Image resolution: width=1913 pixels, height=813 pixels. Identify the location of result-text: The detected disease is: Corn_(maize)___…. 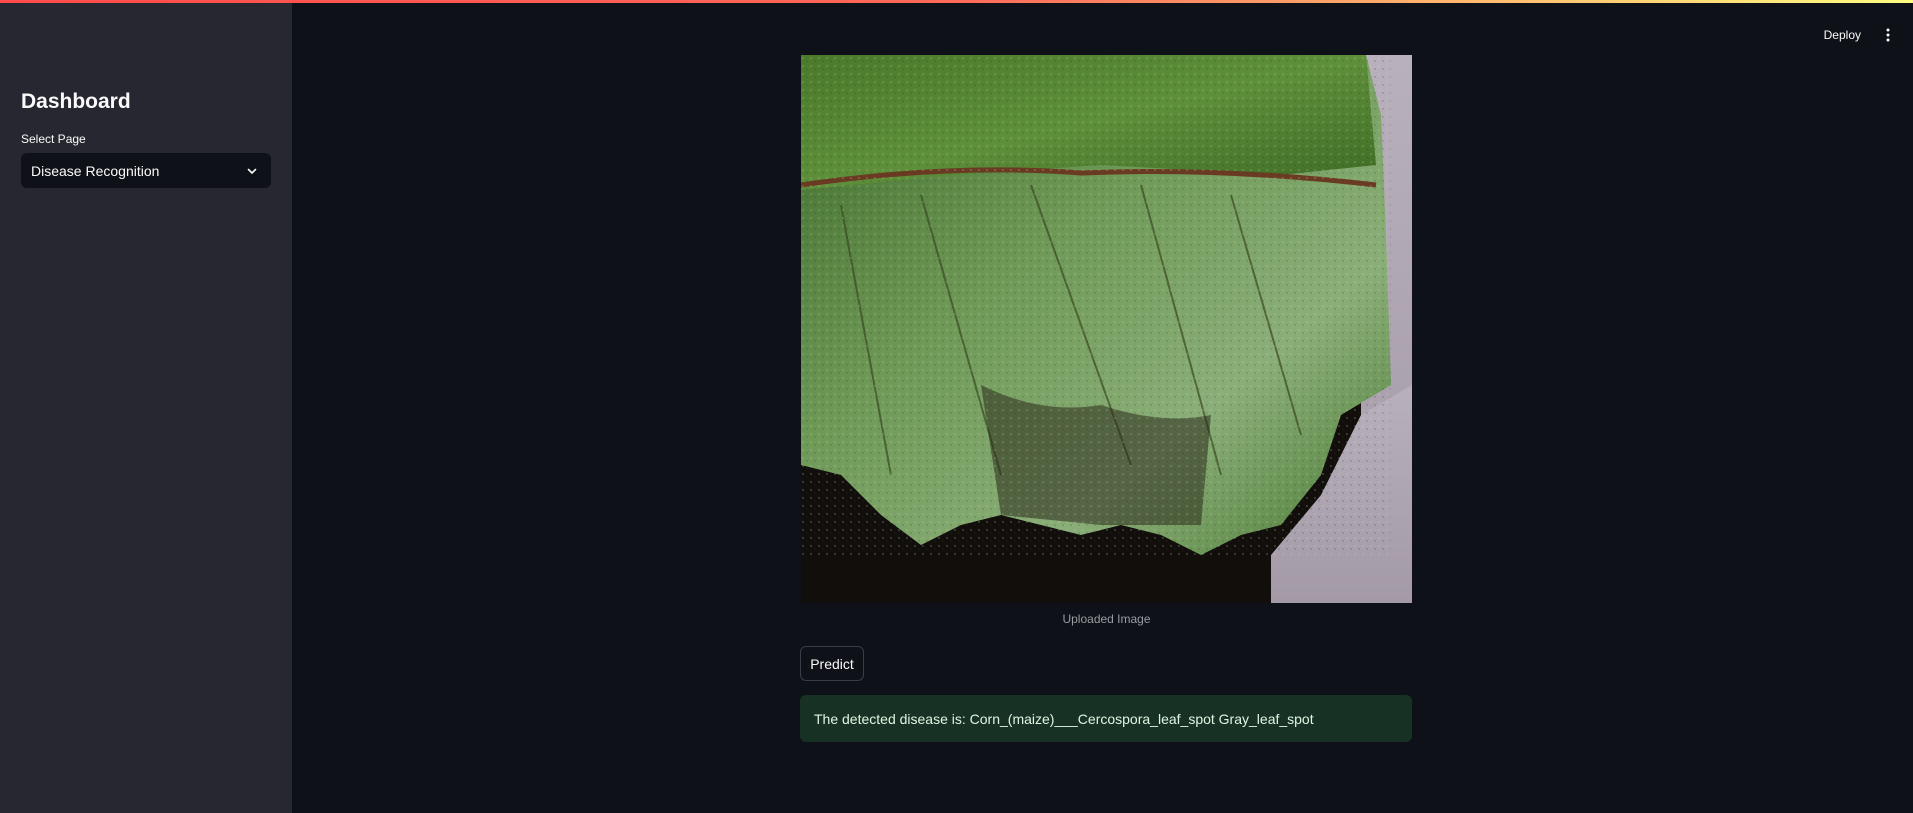
(1064, 718).